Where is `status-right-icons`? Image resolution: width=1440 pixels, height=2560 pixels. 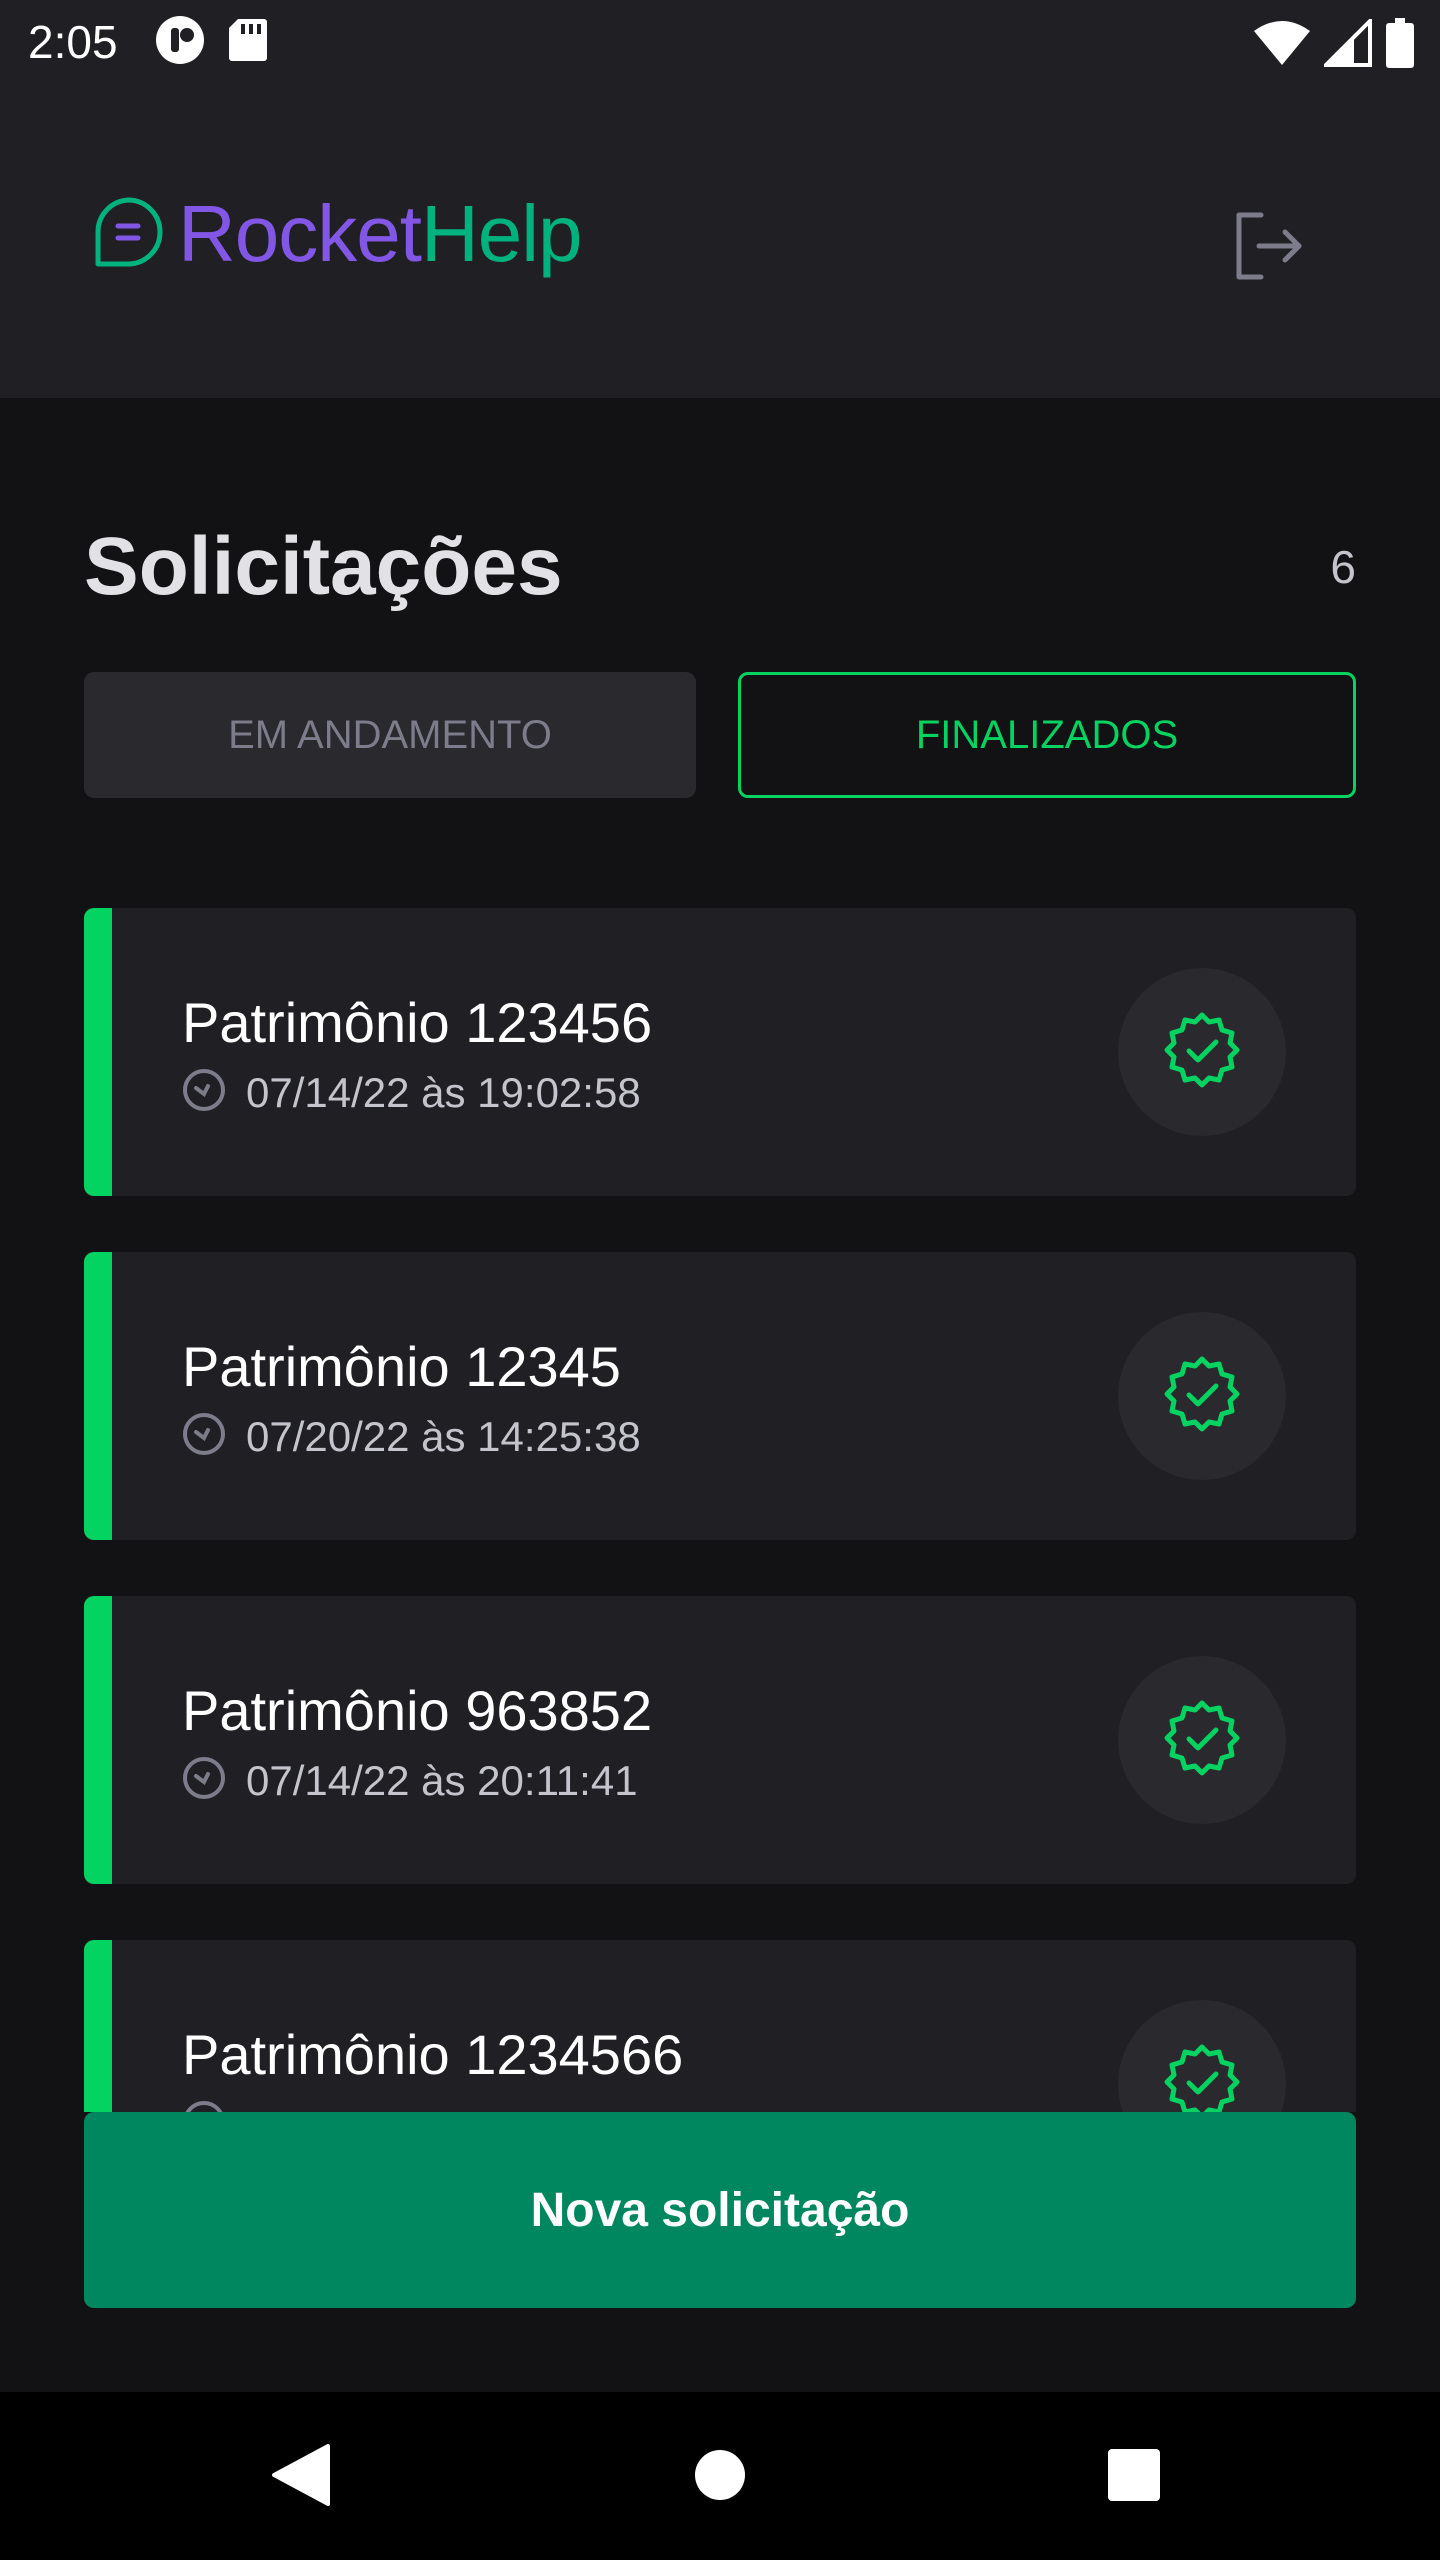
status-right-icons is located at coordinates (1334, 44).